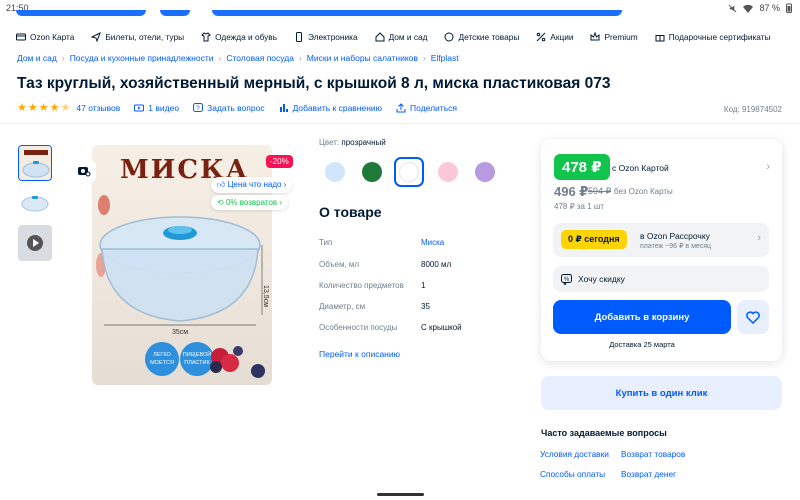 This screenshot has height=500, width=800. I want to click on star-half-icon: ★, so click(65, 108).